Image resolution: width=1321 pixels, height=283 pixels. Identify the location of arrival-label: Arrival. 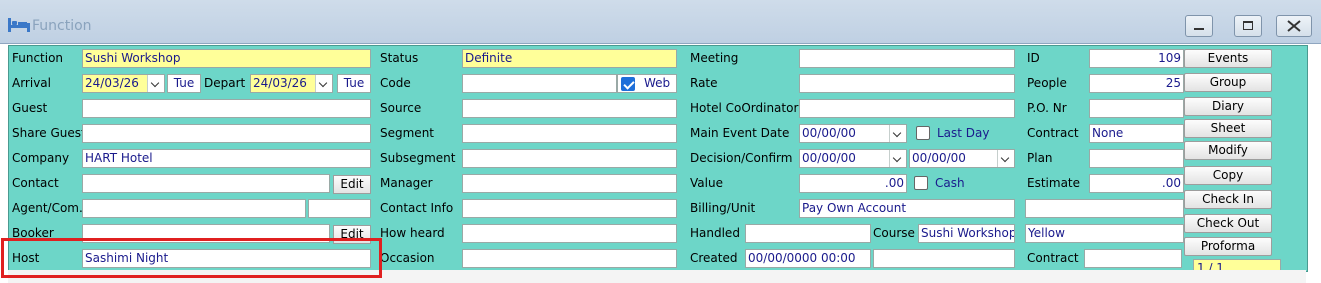
(31, 83).